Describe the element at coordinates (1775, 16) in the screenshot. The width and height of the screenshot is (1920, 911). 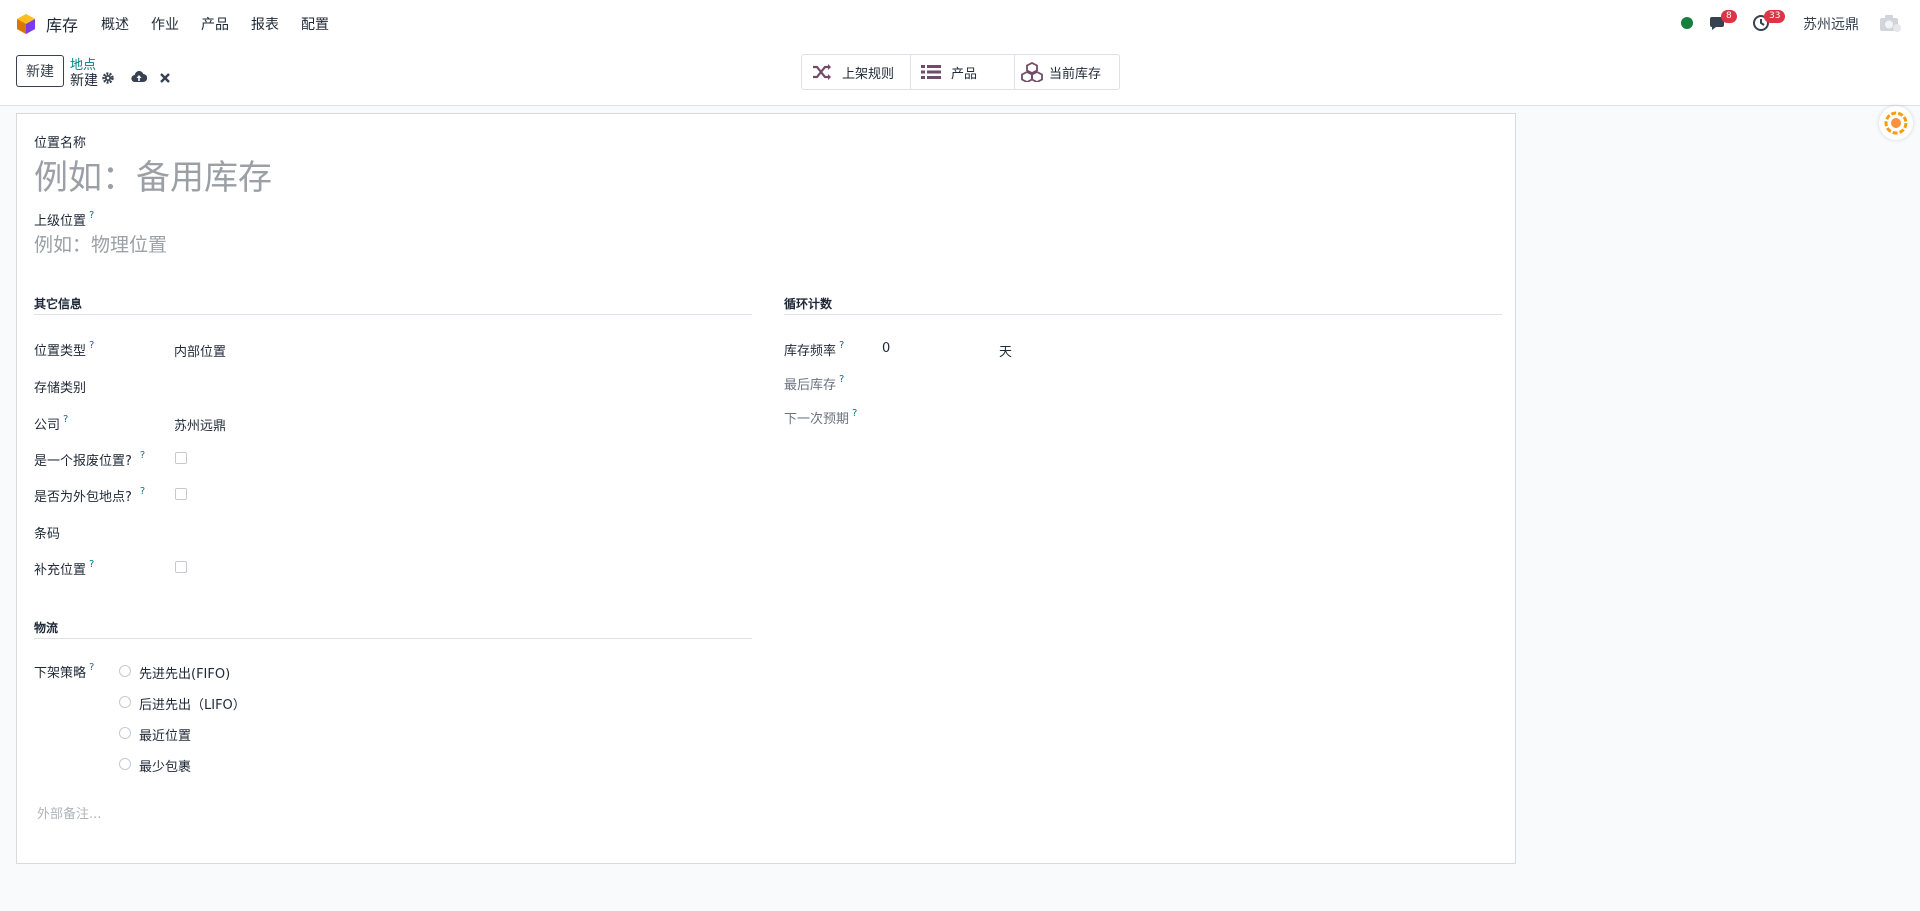
I see `activities-badge: 33` at that location.